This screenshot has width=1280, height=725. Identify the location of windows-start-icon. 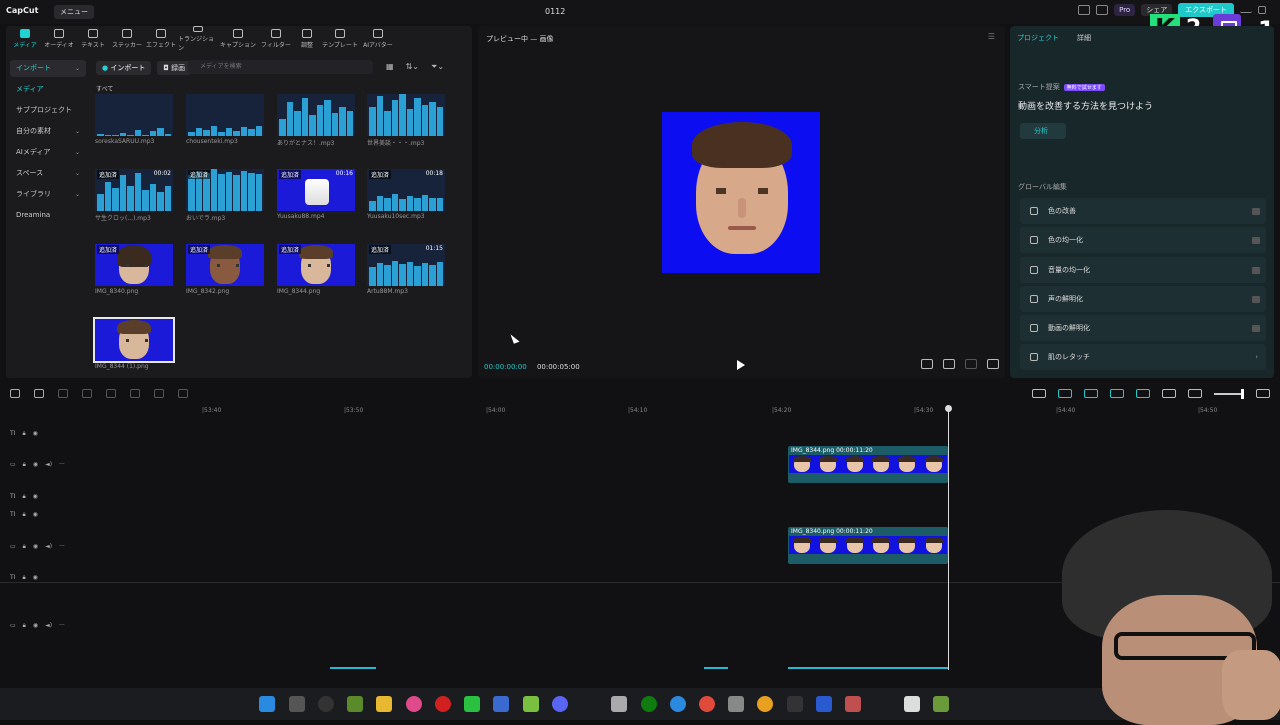
(267, 704).